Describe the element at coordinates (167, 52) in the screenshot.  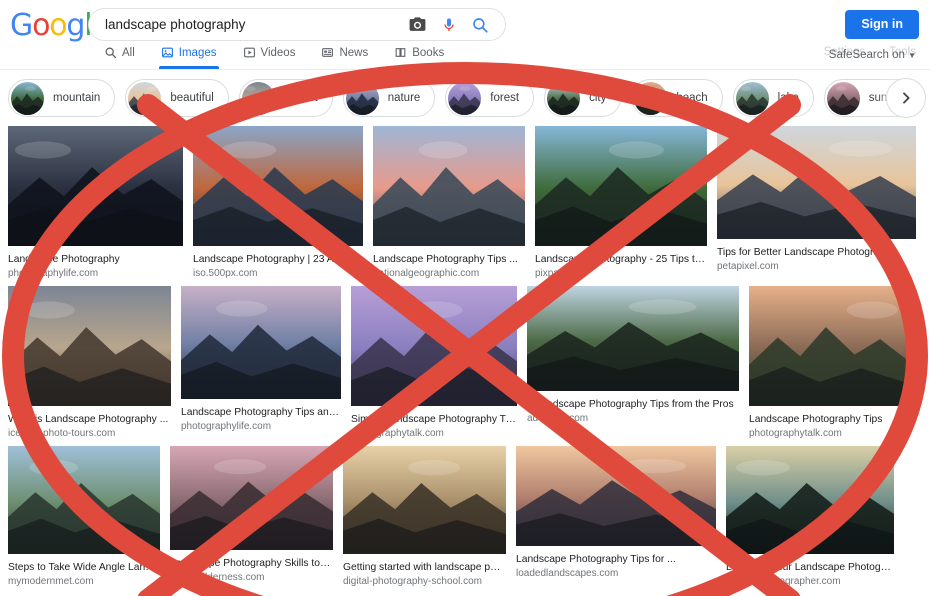
I see `image-icon` at that location.